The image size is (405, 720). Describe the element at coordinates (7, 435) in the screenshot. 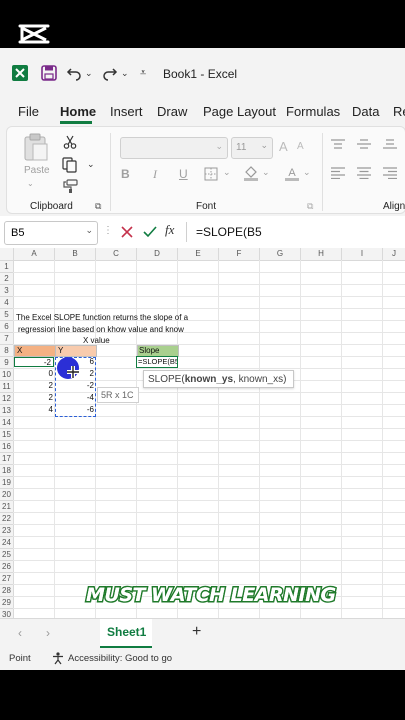

I see `row-header: 15` at that location.